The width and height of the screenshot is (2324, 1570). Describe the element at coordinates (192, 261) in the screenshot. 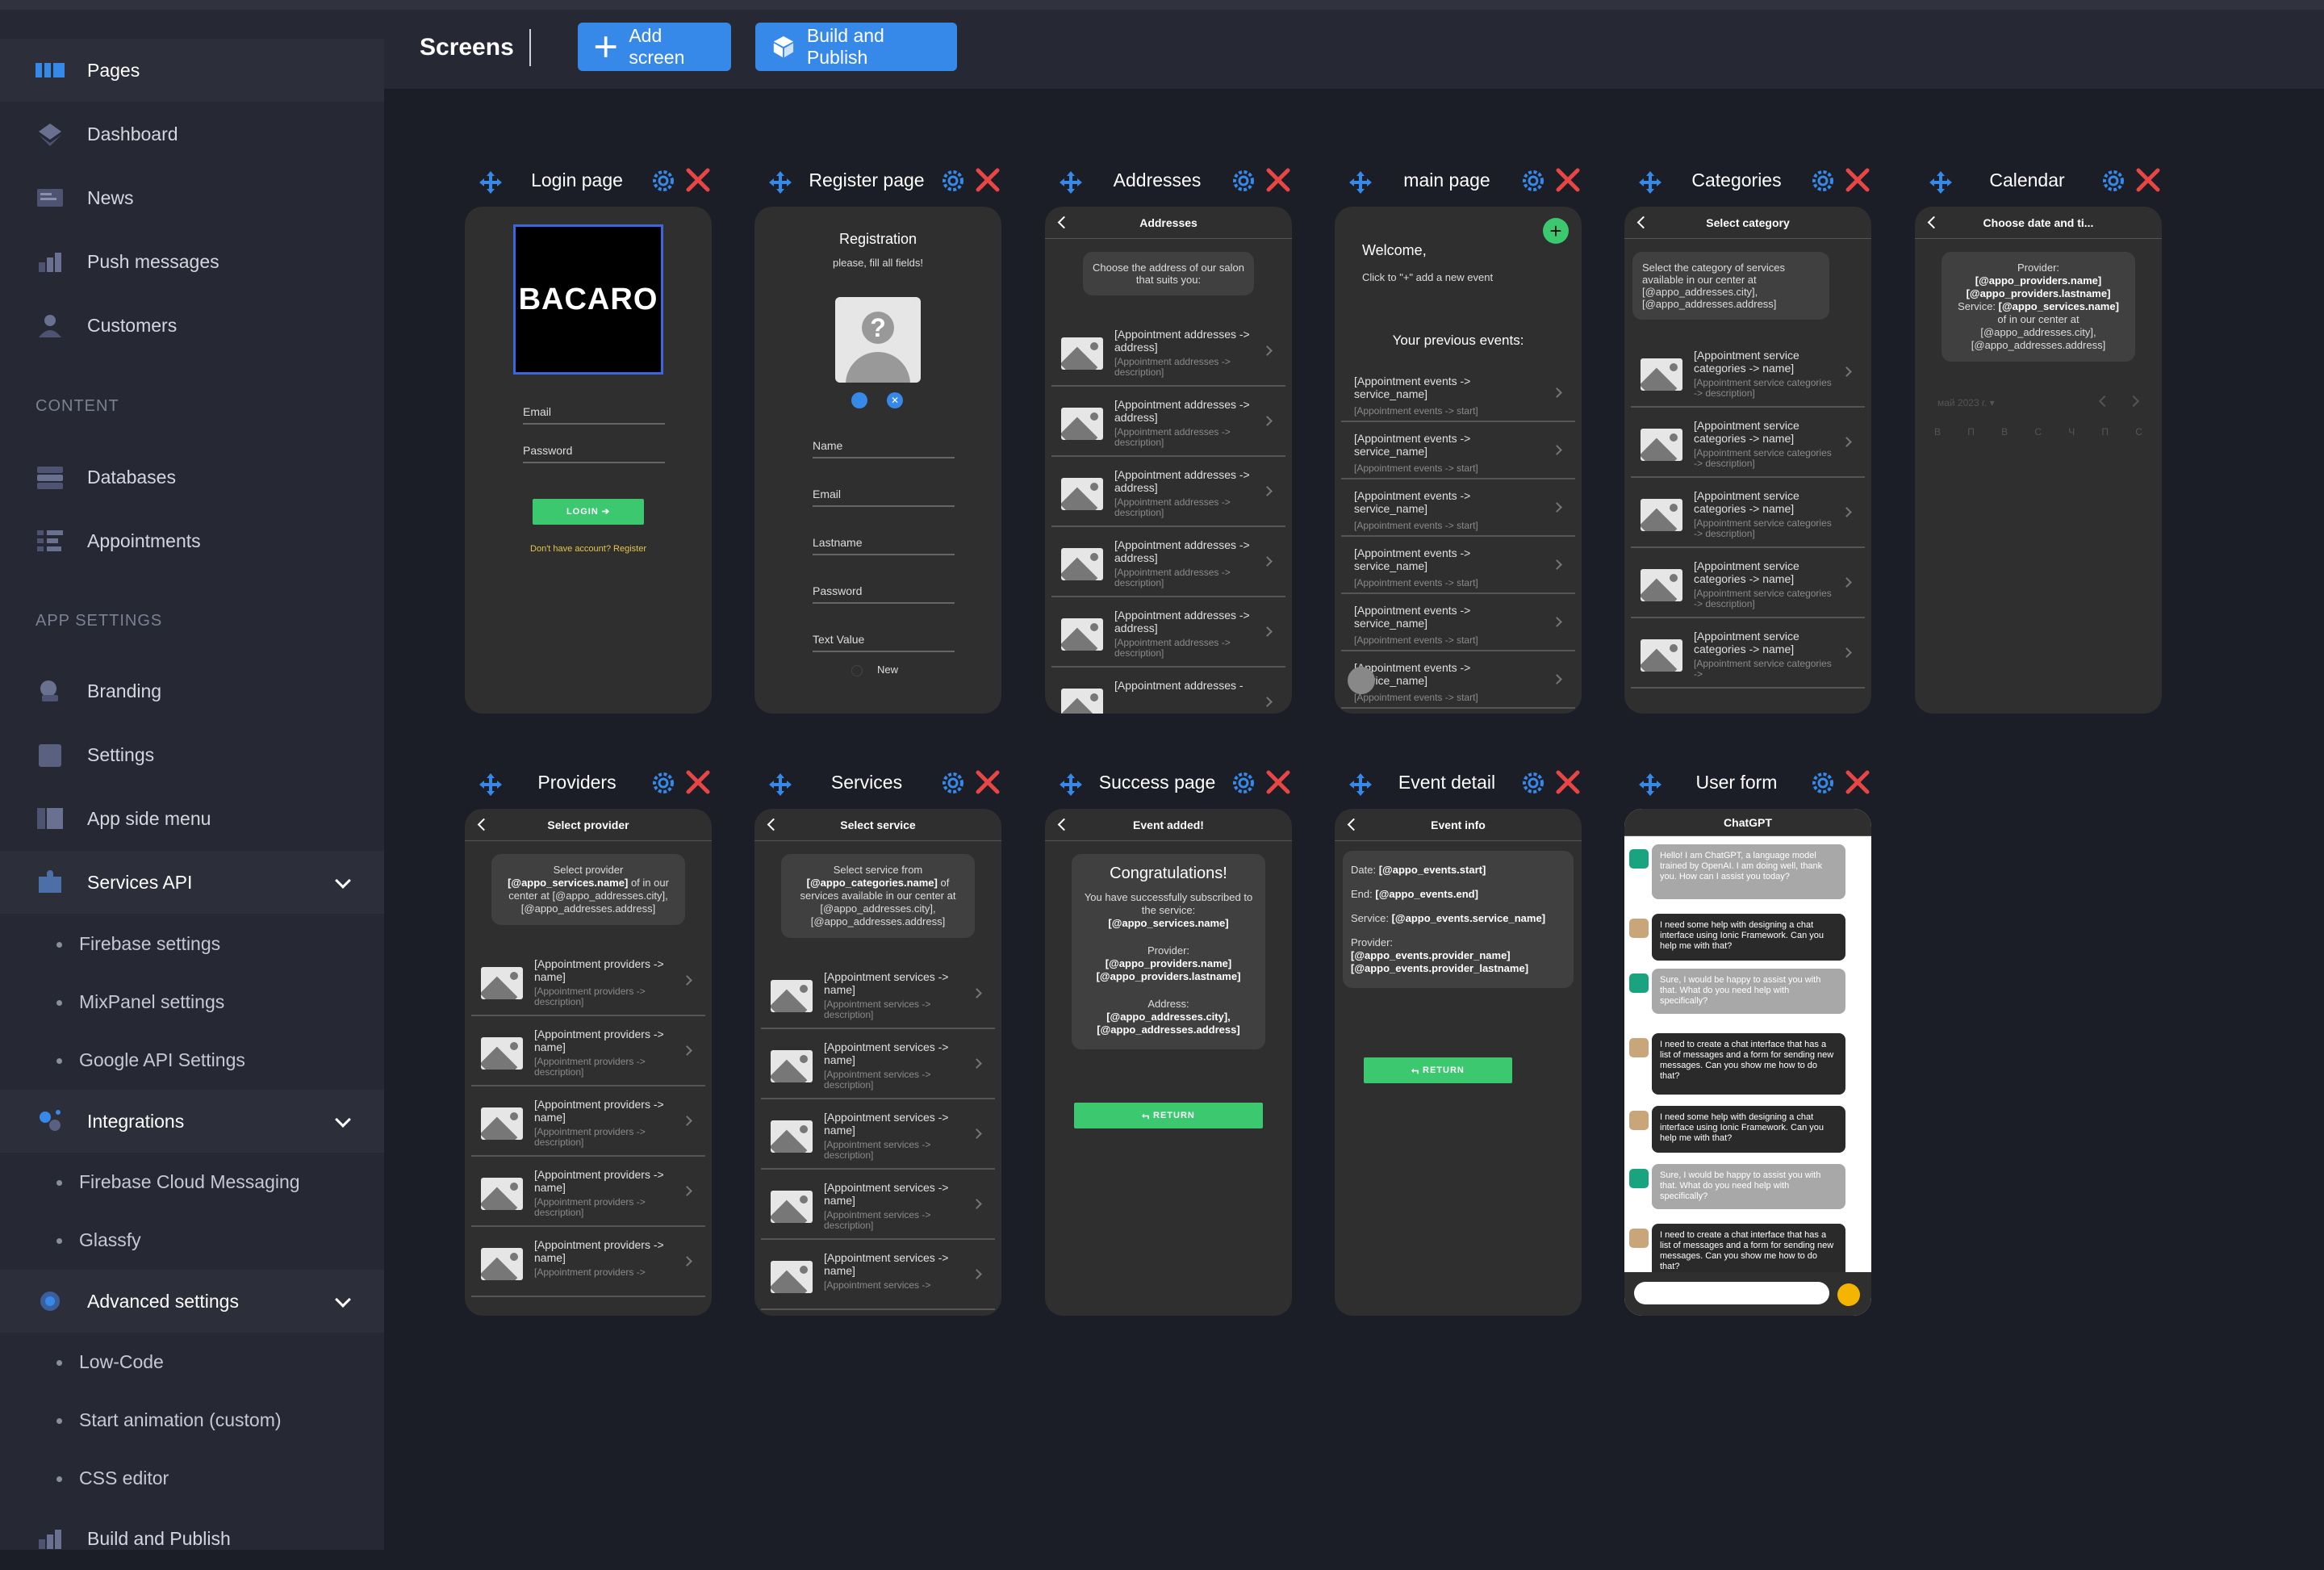

I see `sidebar-item-push-messages: Push messages` at that location.